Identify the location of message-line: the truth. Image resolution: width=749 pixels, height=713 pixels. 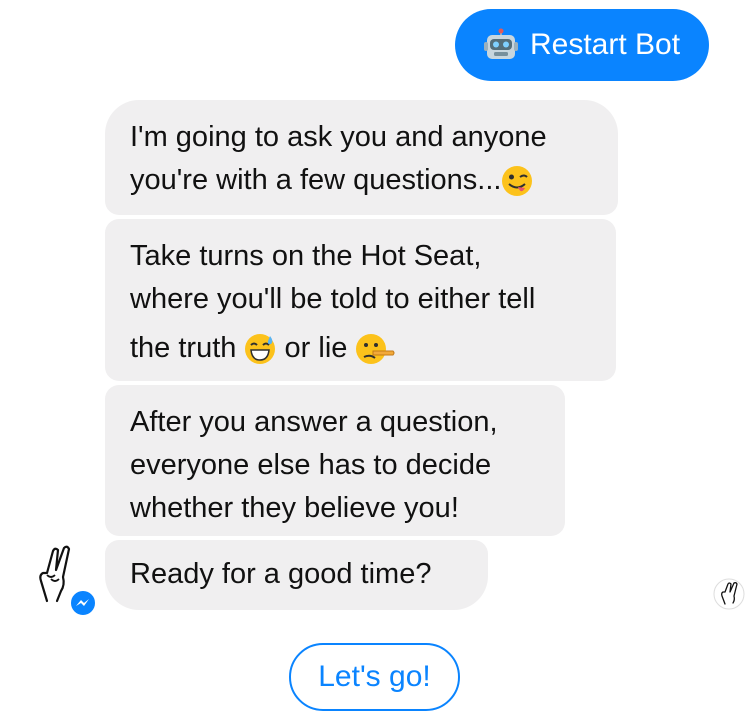
(183, 348).